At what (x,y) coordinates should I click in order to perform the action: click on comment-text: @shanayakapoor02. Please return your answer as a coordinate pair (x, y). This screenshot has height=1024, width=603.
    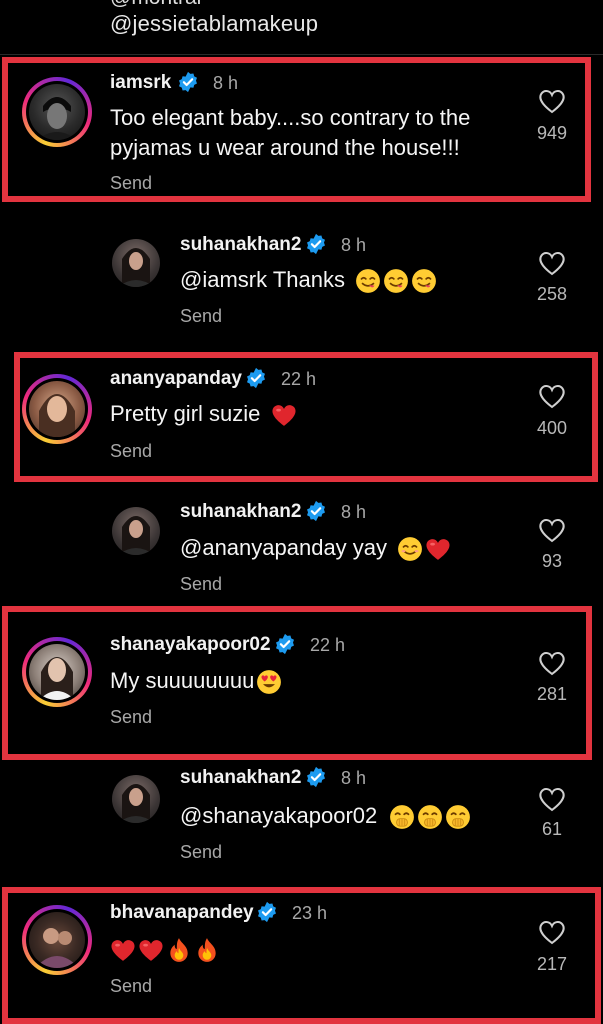
    Looking at the image, I should click on (325, 816).